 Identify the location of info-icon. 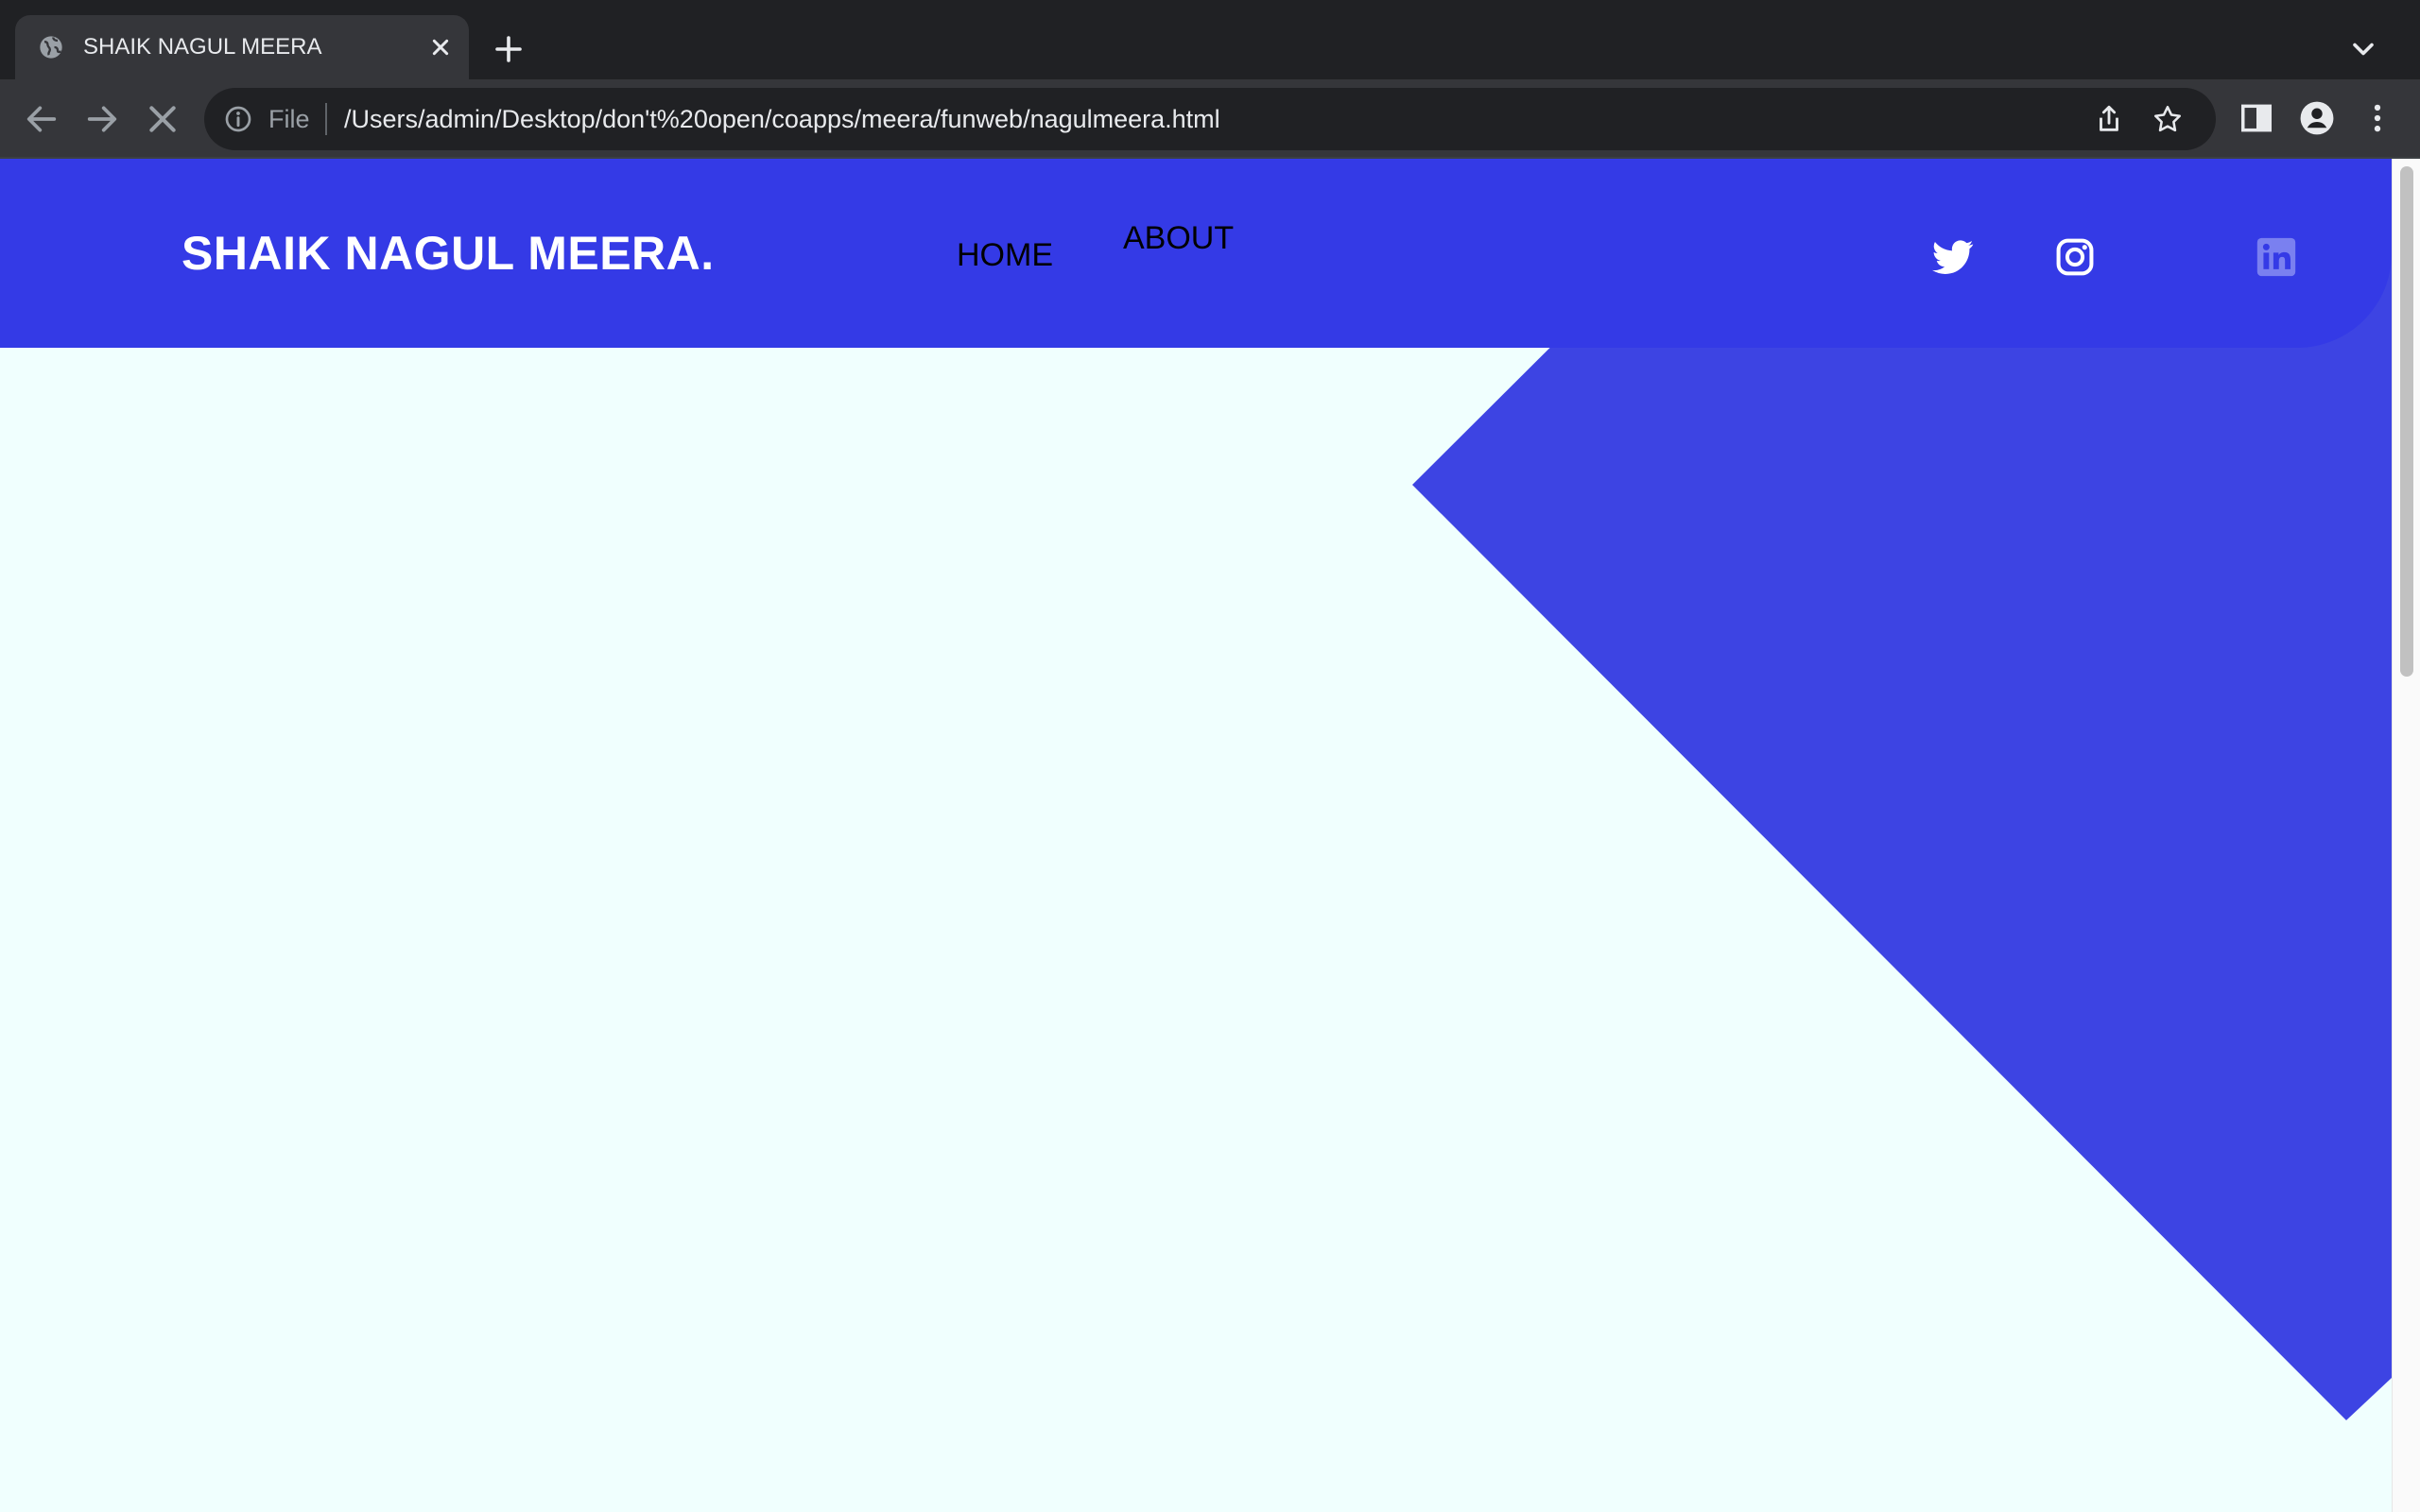
(238, 119).